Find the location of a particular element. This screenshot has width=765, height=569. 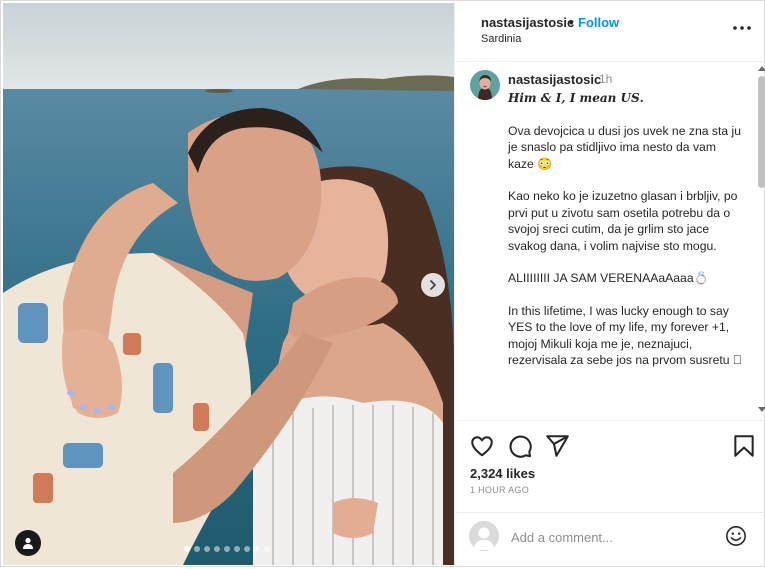

carousel-indicators is located at coordinates (227, 549).